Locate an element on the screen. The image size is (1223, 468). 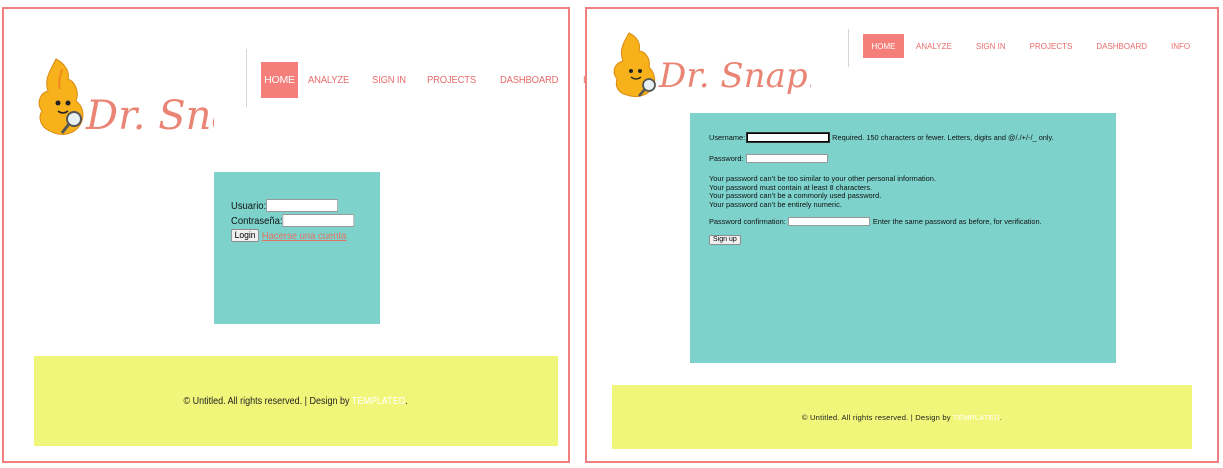
signup-confirm-input is located at coordinates (828, 221).